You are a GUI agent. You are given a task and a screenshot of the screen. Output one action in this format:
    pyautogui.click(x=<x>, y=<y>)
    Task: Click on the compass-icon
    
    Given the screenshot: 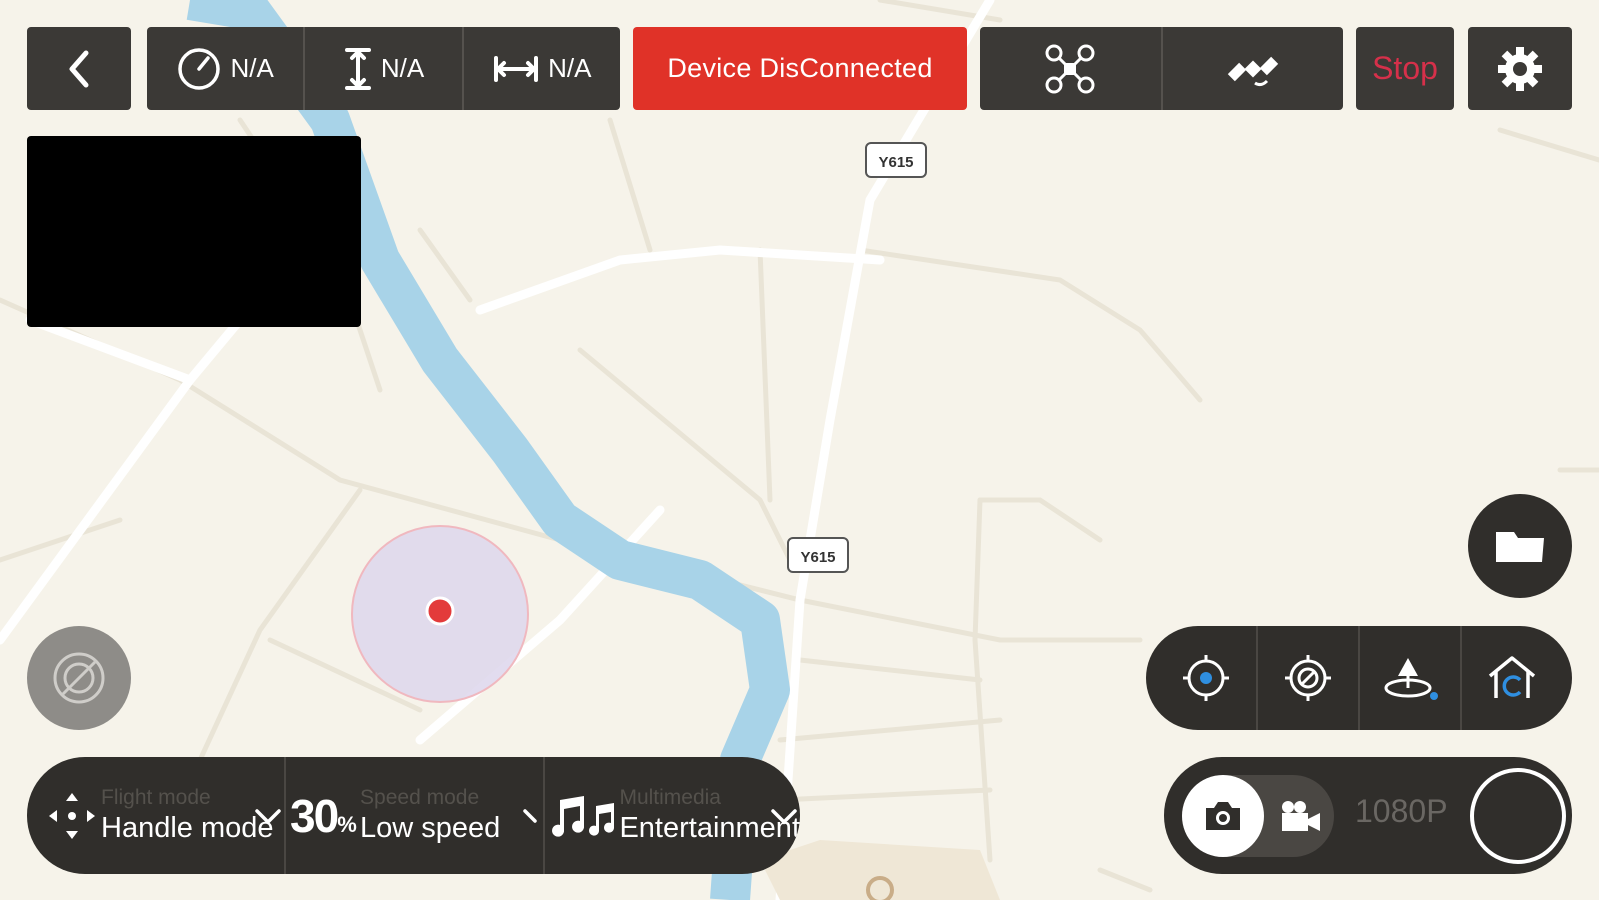 What is the action you would take?
    pyautogui.click(x=79, y=678)
    